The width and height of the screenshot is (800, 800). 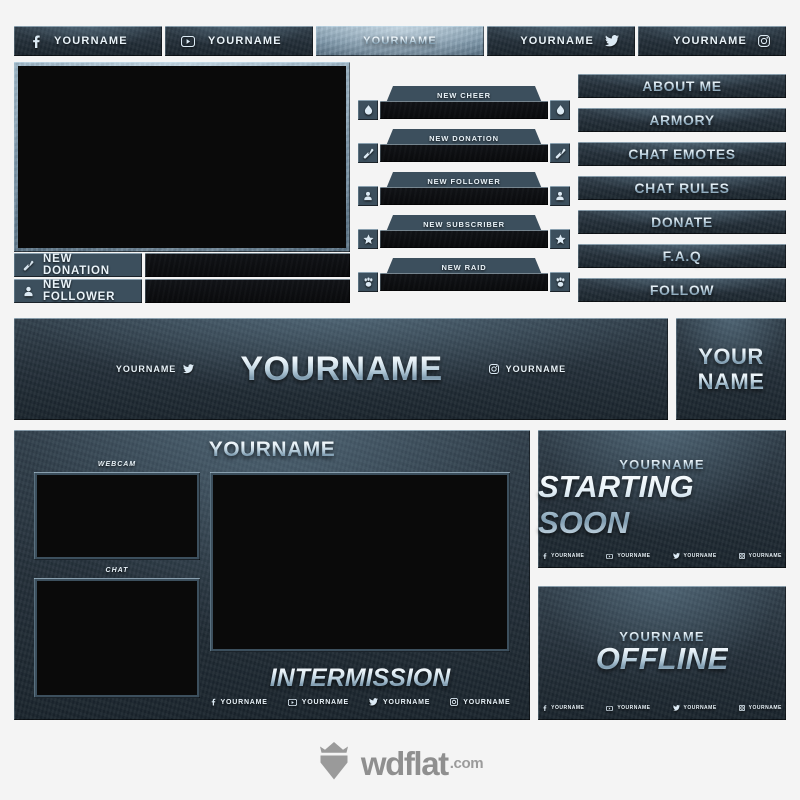 I want to click on intermission-social-label-instagram: YOURNAME, so click(x=487, y=702).